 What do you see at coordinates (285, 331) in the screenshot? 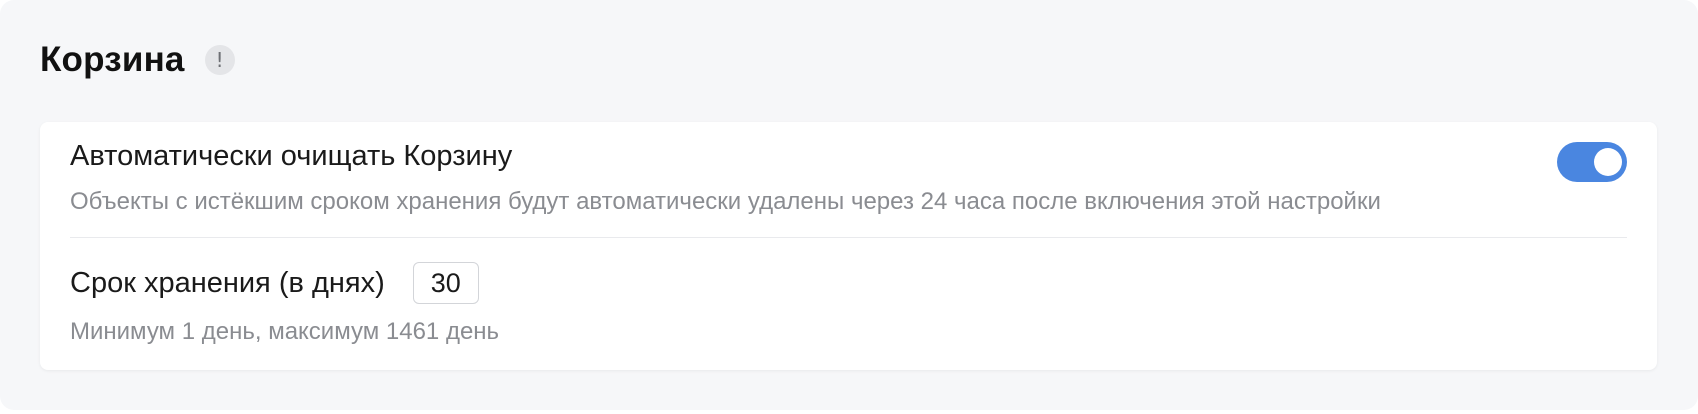
I see `retention-hint: Минимум 1 день, максимум 1461 день` at bounding box center [285, 331].